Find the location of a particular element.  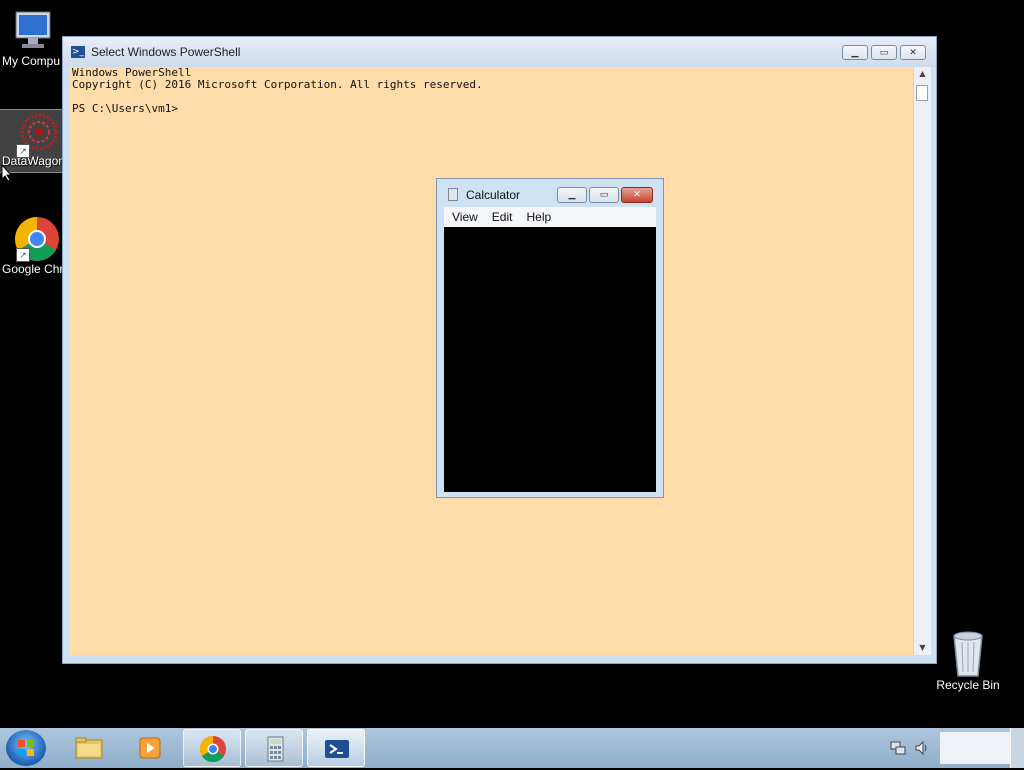

desktop-icon-recycle-bin: Recycle Bin is located at coordinates (968, 661).